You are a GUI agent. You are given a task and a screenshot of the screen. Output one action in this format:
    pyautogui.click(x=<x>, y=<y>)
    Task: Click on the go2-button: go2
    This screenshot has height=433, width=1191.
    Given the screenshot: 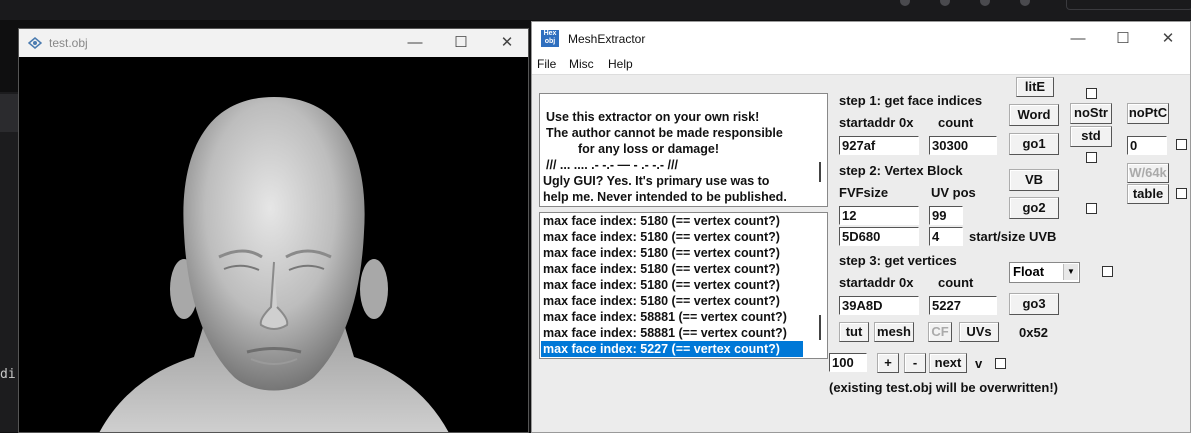 What is the action you would take?
    pyautogui.click(x=1034, y=208)
    